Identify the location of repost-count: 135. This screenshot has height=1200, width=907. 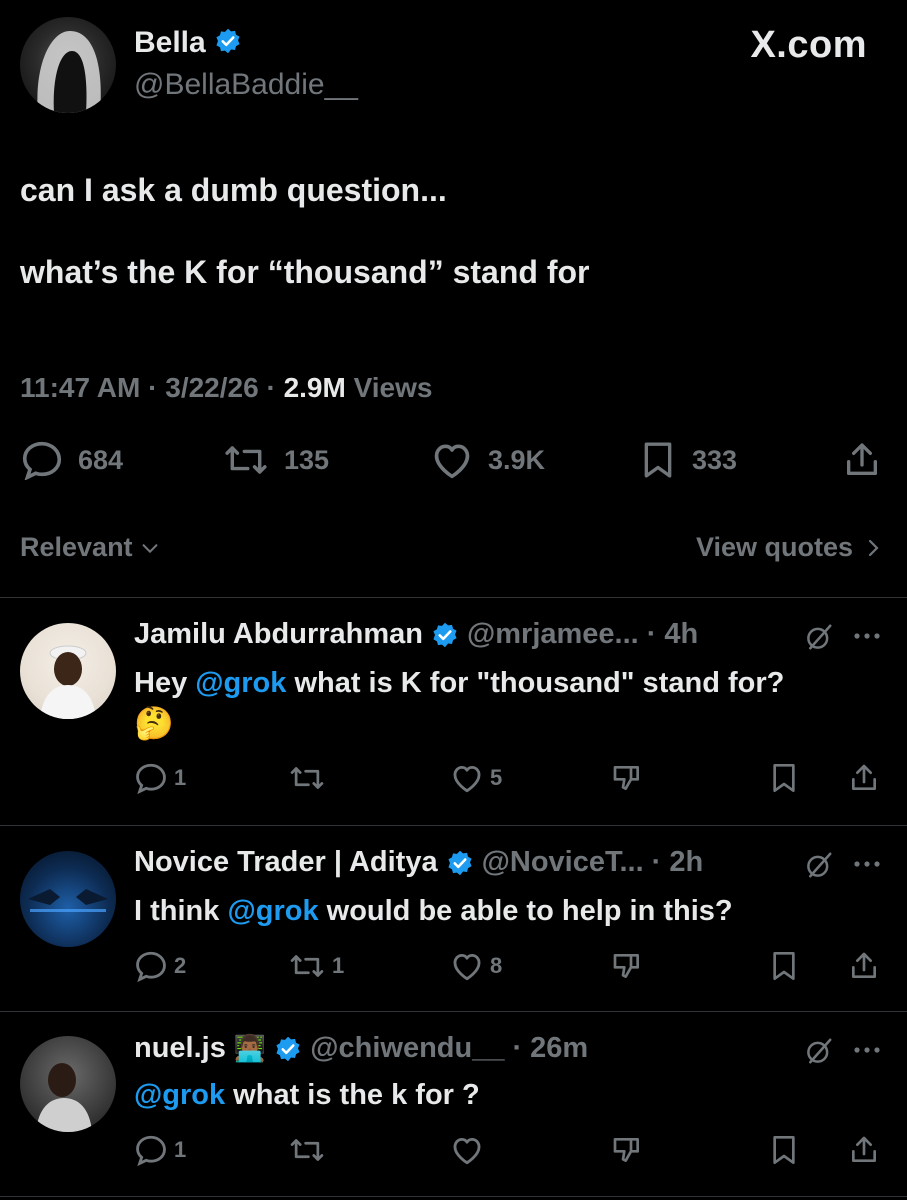
(307, 459).